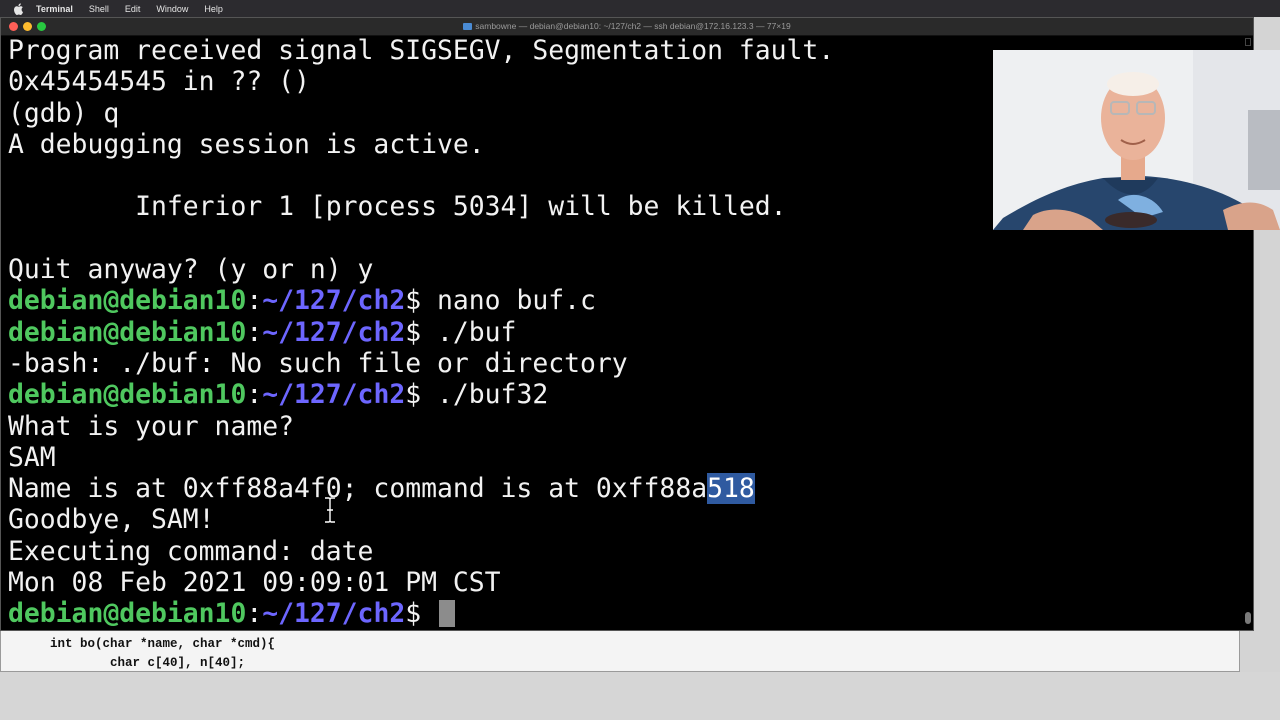 The width and height of the screenshot is (1280, 720). Describe the element at coordinates (624, 300) in the screenshot. I see `prompt-line: debian@debian10:~/127/ch2$ nano buf.c` at that location.